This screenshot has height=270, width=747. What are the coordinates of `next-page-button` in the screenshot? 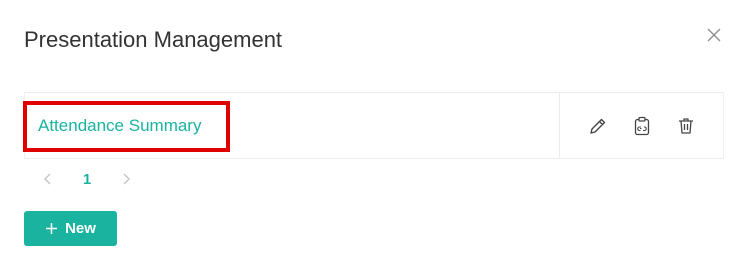 It's located at (126, 179).